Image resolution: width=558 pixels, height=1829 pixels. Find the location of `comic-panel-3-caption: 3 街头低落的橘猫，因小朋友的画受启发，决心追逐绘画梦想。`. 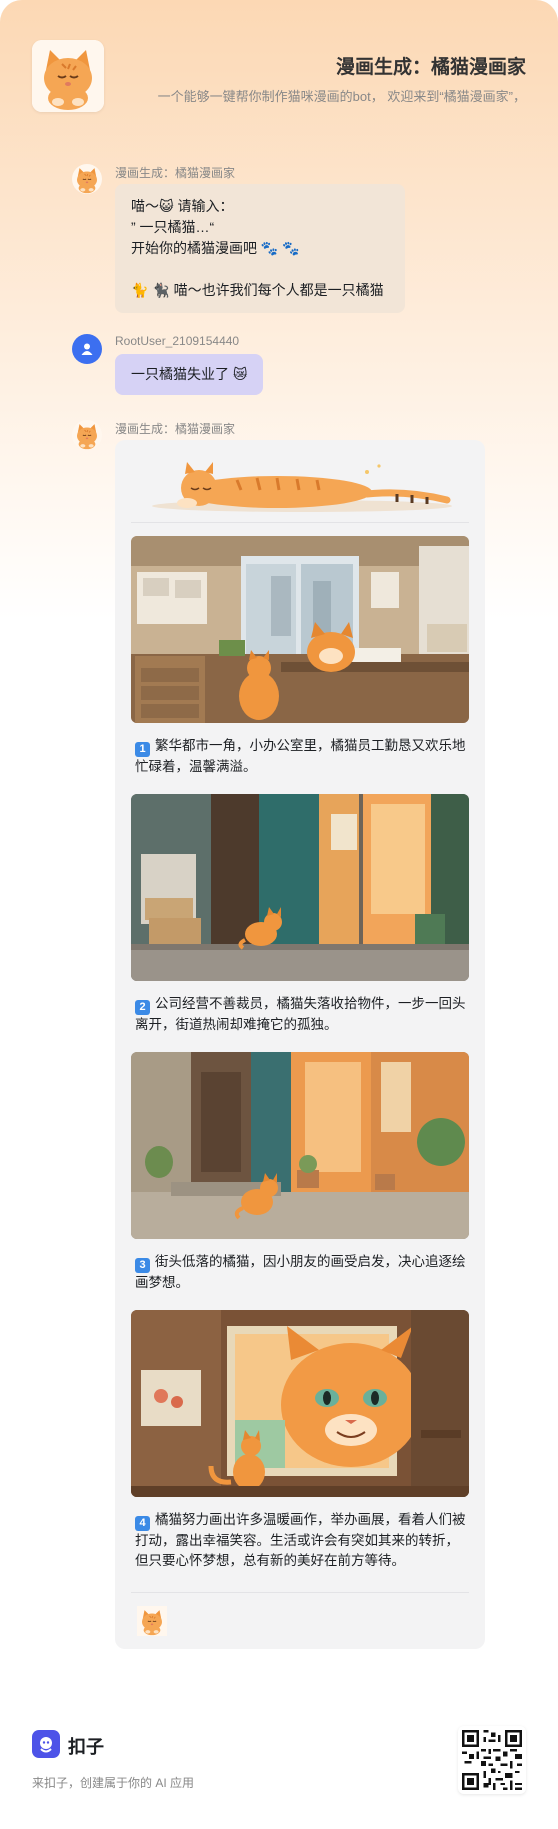

comic-panel-3-caption: 3 街头低落的橘猫，因小朋友的画受启发，决心追逐绘画梦想。 is located at coordinates (303, 1272).